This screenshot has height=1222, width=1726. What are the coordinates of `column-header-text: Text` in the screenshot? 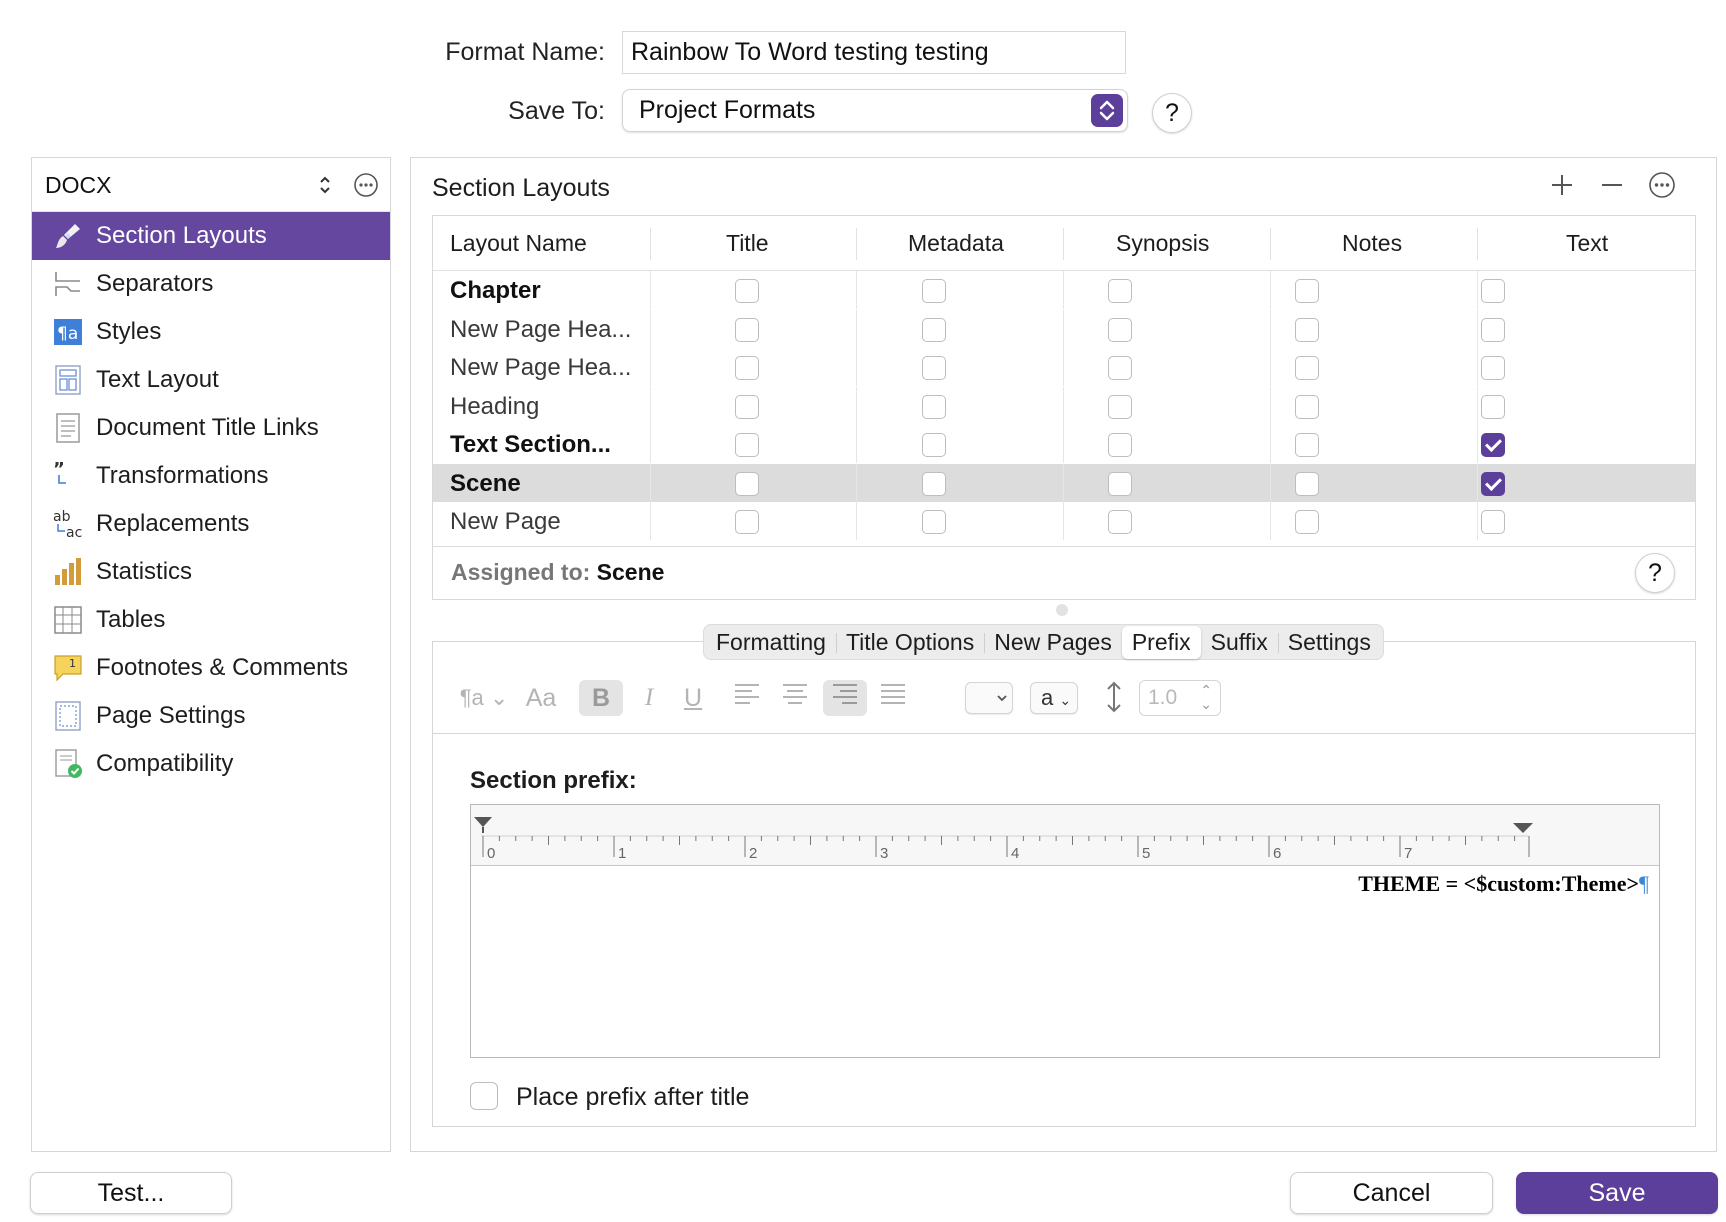 It's located at (1587, 243).